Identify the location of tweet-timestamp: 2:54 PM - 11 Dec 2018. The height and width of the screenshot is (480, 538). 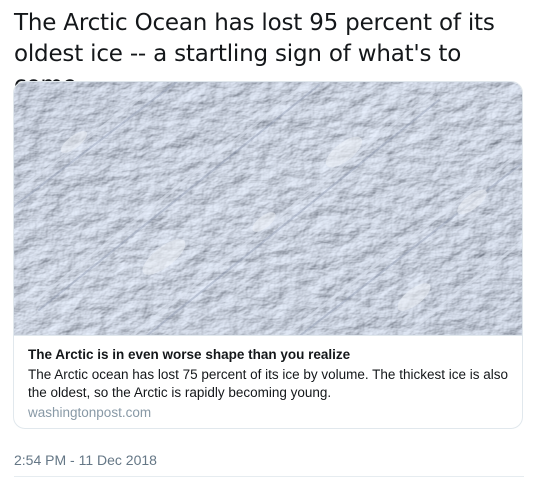
(85, 460).